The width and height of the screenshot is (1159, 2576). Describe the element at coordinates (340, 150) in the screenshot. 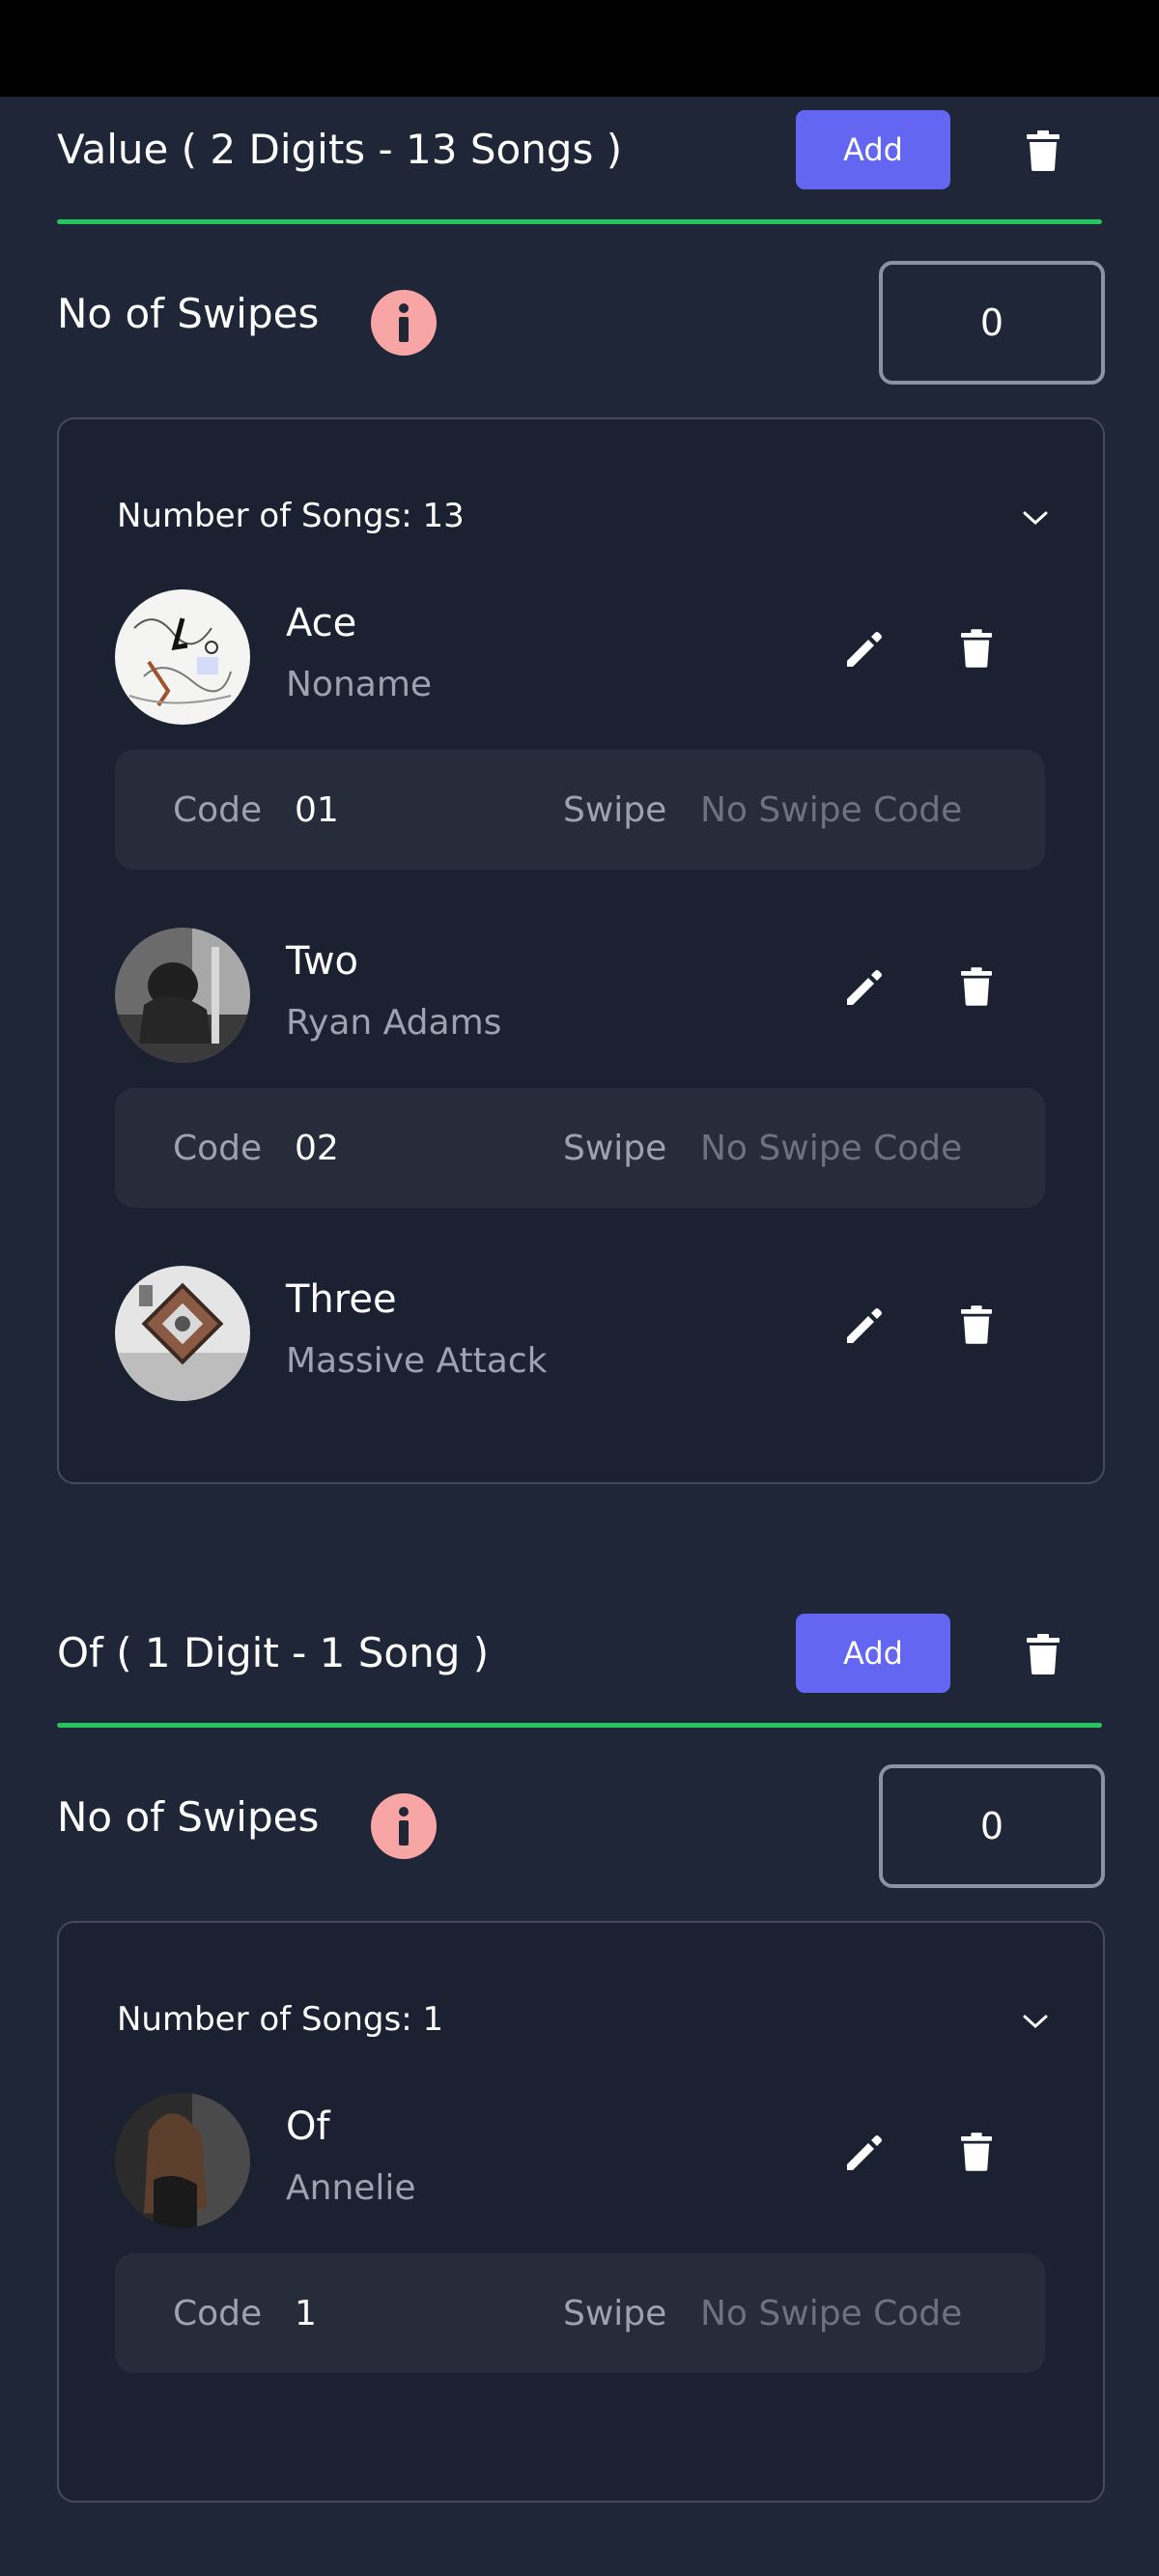

I see `section-title: Value ( 2 Digits - 13 Songs )` at that location.